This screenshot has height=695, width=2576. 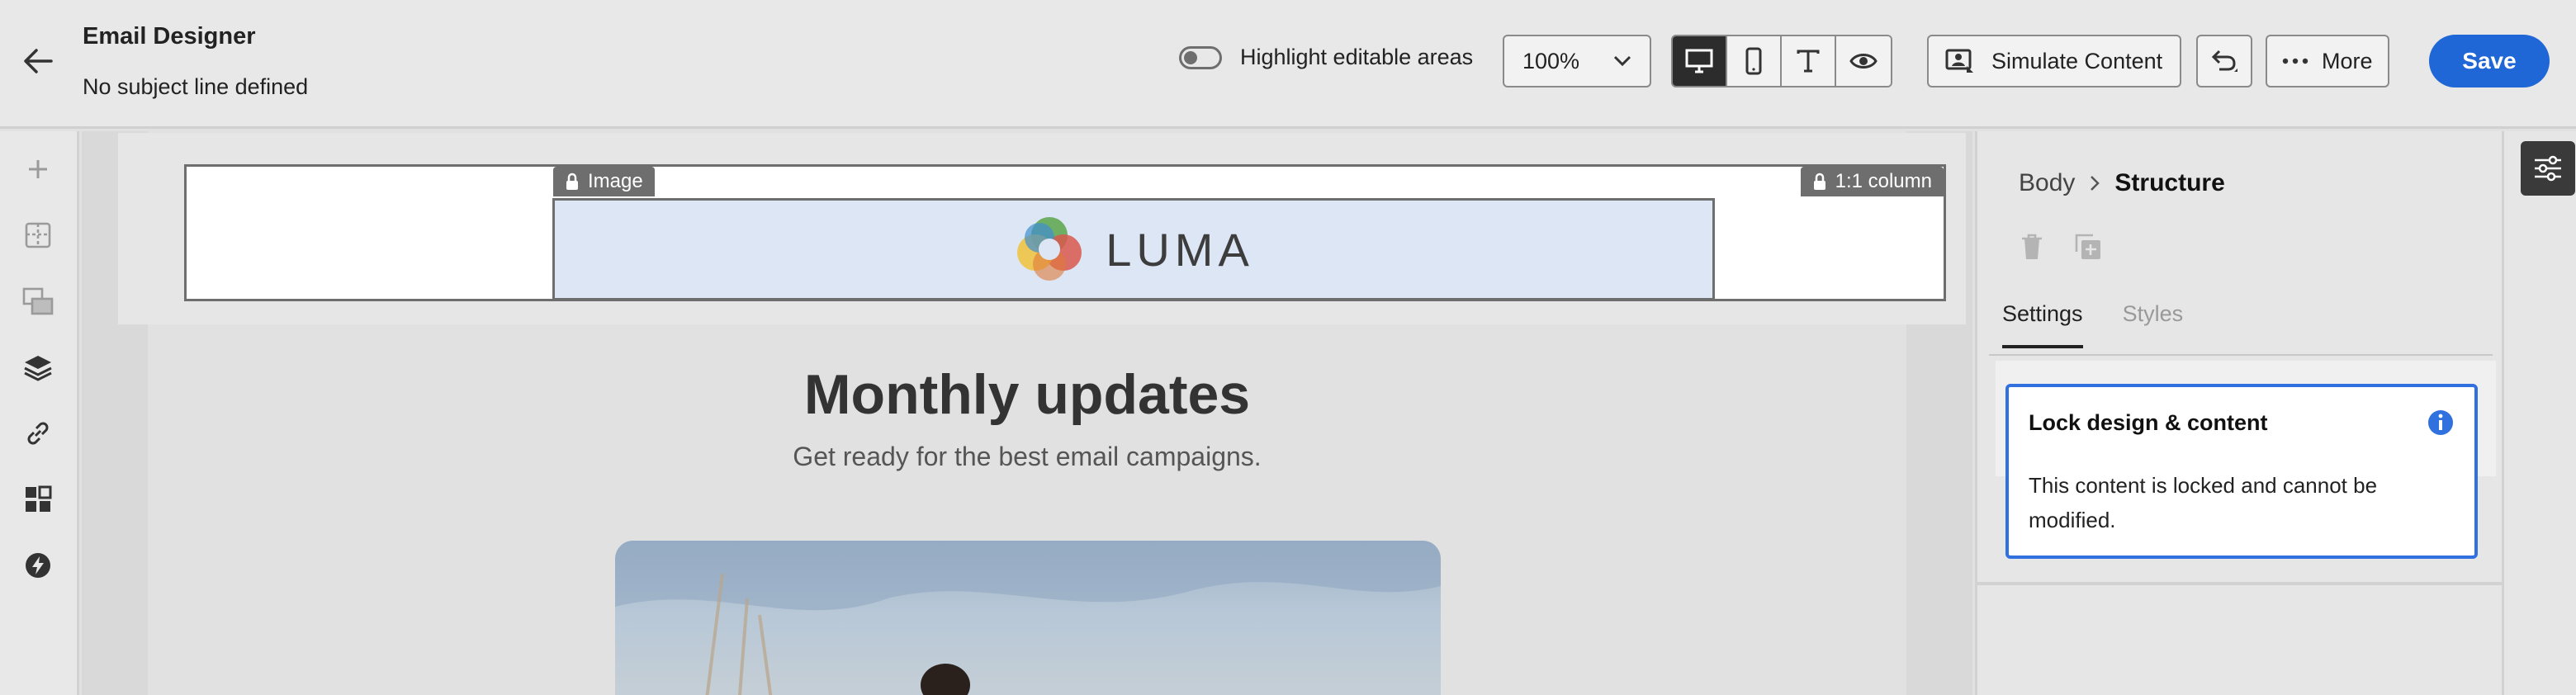 I want to click on chevron-down-icon, so click(x=1622, y=61).